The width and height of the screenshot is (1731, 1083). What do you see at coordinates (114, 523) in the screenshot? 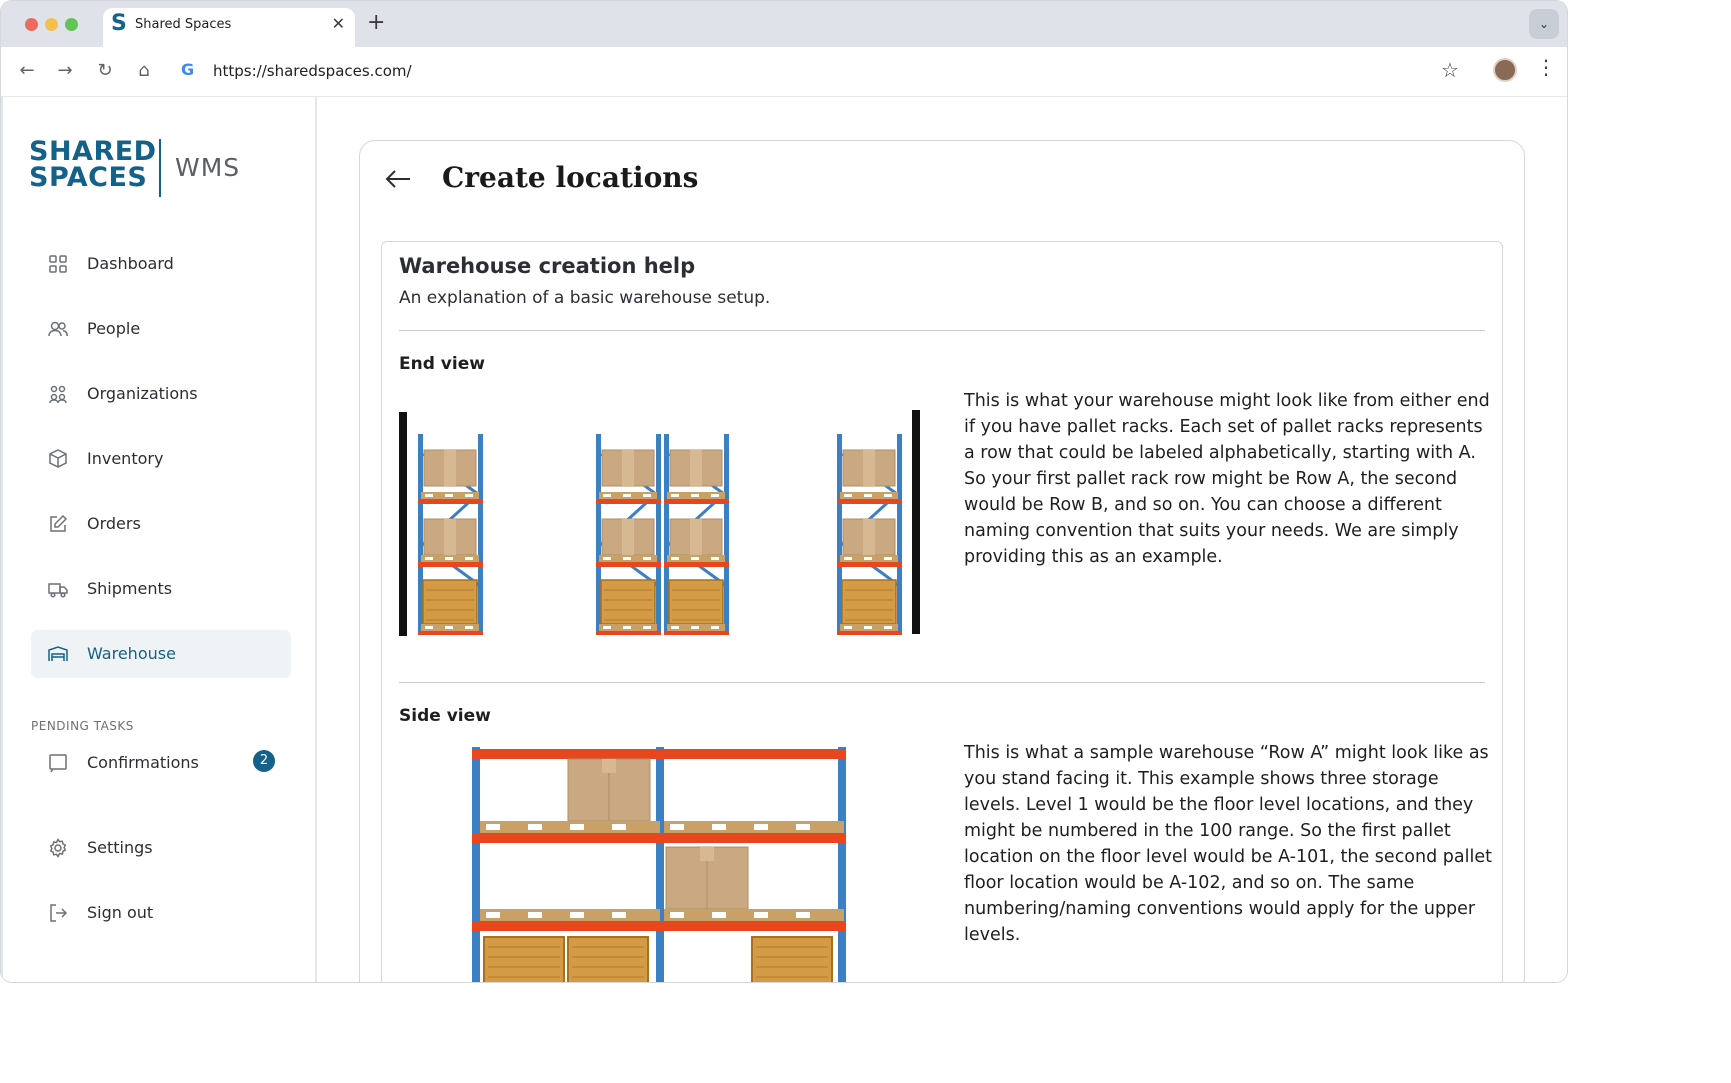
I see `sidebar-item-label: Orders` at bounding box center [114, 523].